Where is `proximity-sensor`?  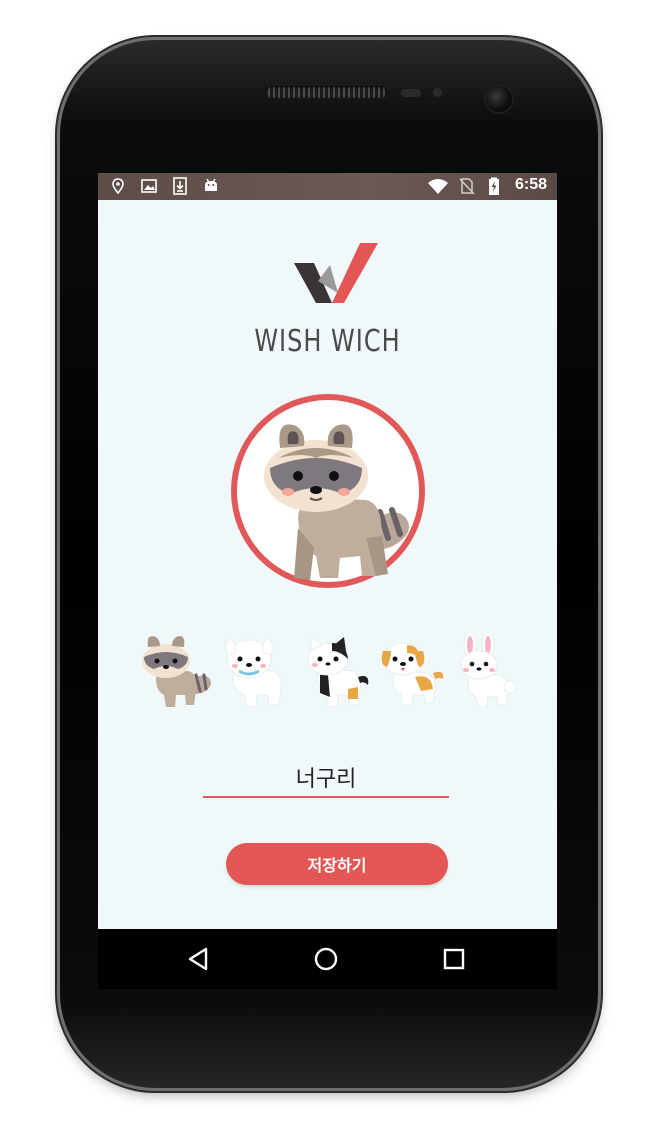 proximity-sensor is located at coordinates (411, 93).